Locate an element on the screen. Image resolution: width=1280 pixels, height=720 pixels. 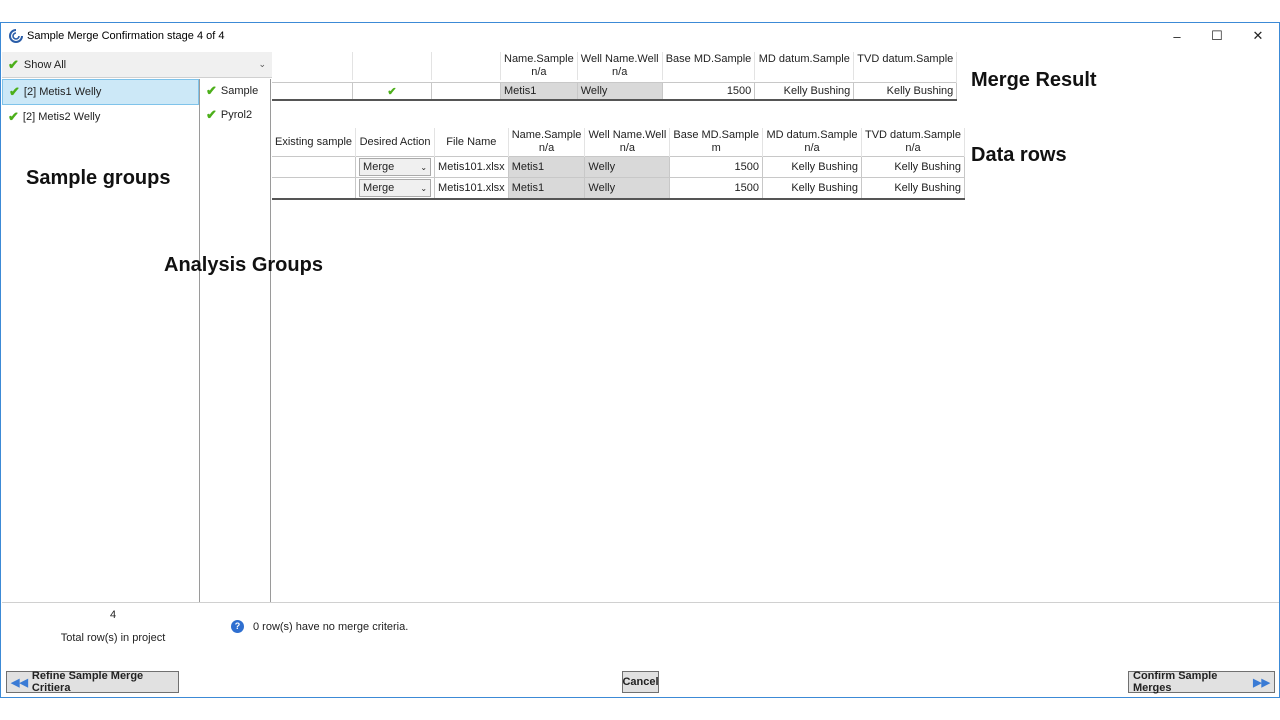
sample-group-label: [2] Metis2 Welly is located at coordinates (61, 117).